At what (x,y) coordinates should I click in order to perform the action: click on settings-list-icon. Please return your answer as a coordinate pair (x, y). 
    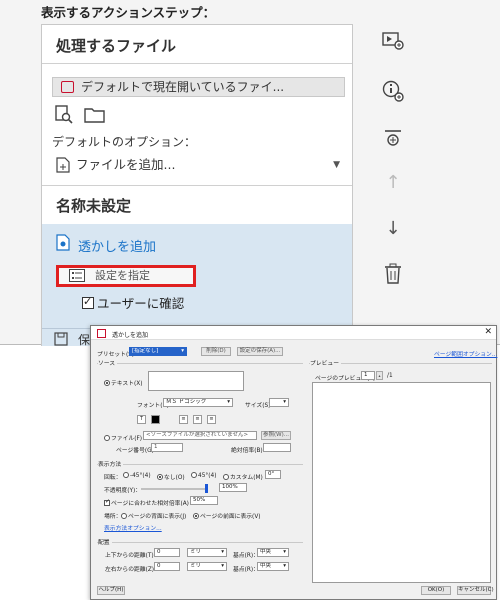
    Looking at the image, I should click on (77, 275).